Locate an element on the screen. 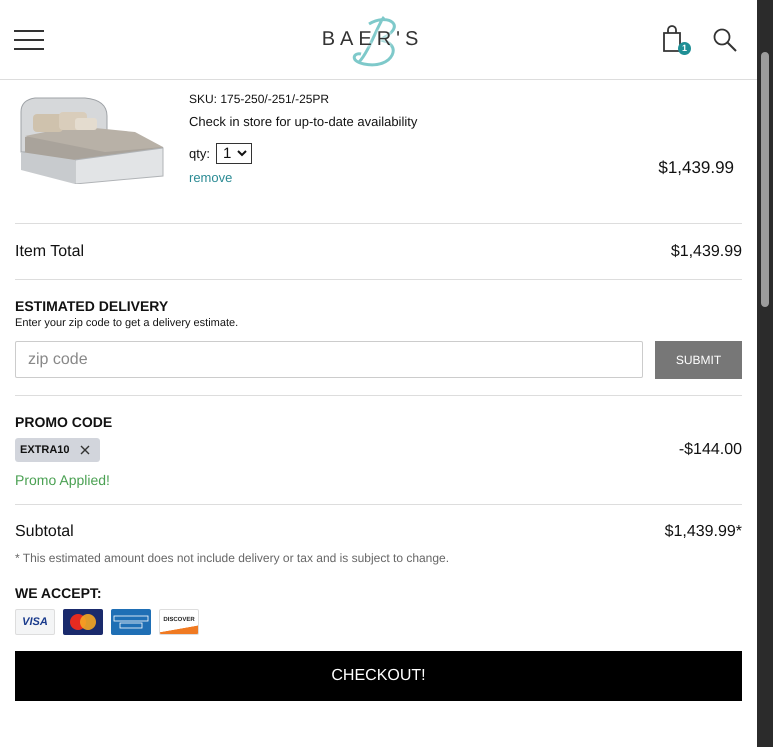 This screenshot has width=773, height=747. mastercard-icon is located at coordinates (83, 622).